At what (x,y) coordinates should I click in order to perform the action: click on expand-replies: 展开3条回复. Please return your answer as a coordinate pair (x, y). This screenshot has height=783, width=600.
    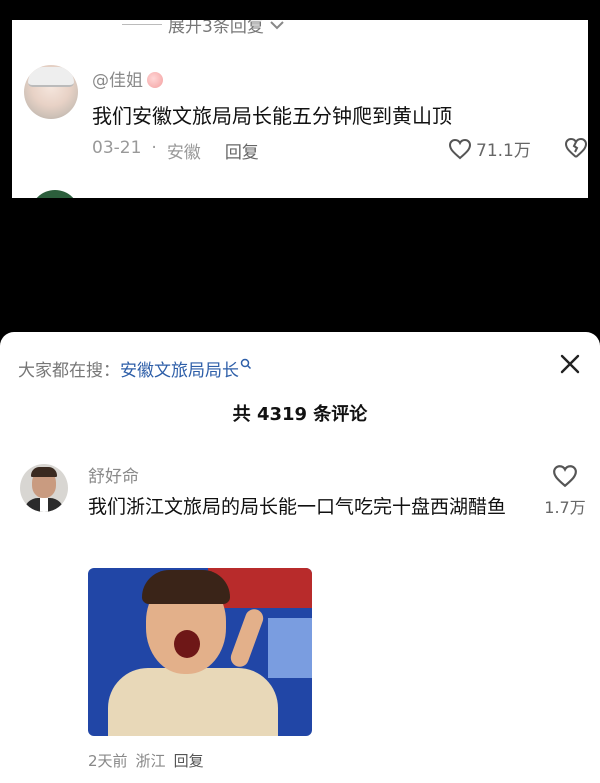
    Looking at the image, I should click on (203, 28).